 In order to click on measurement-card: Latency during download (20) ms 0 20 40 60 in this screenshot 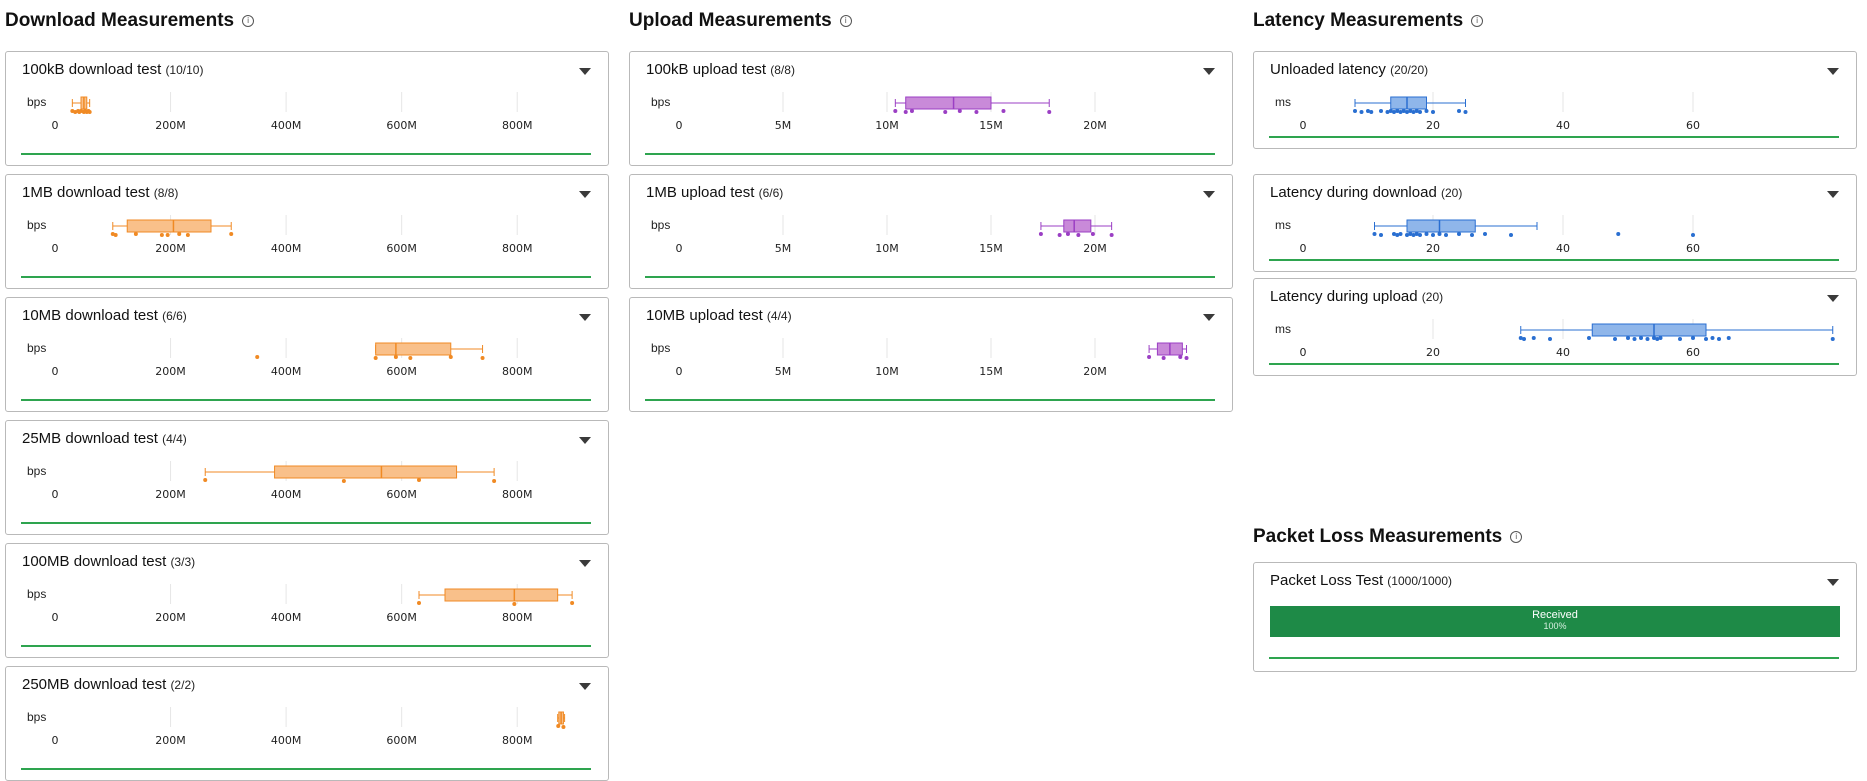, I will do `click(1555, 223)`.